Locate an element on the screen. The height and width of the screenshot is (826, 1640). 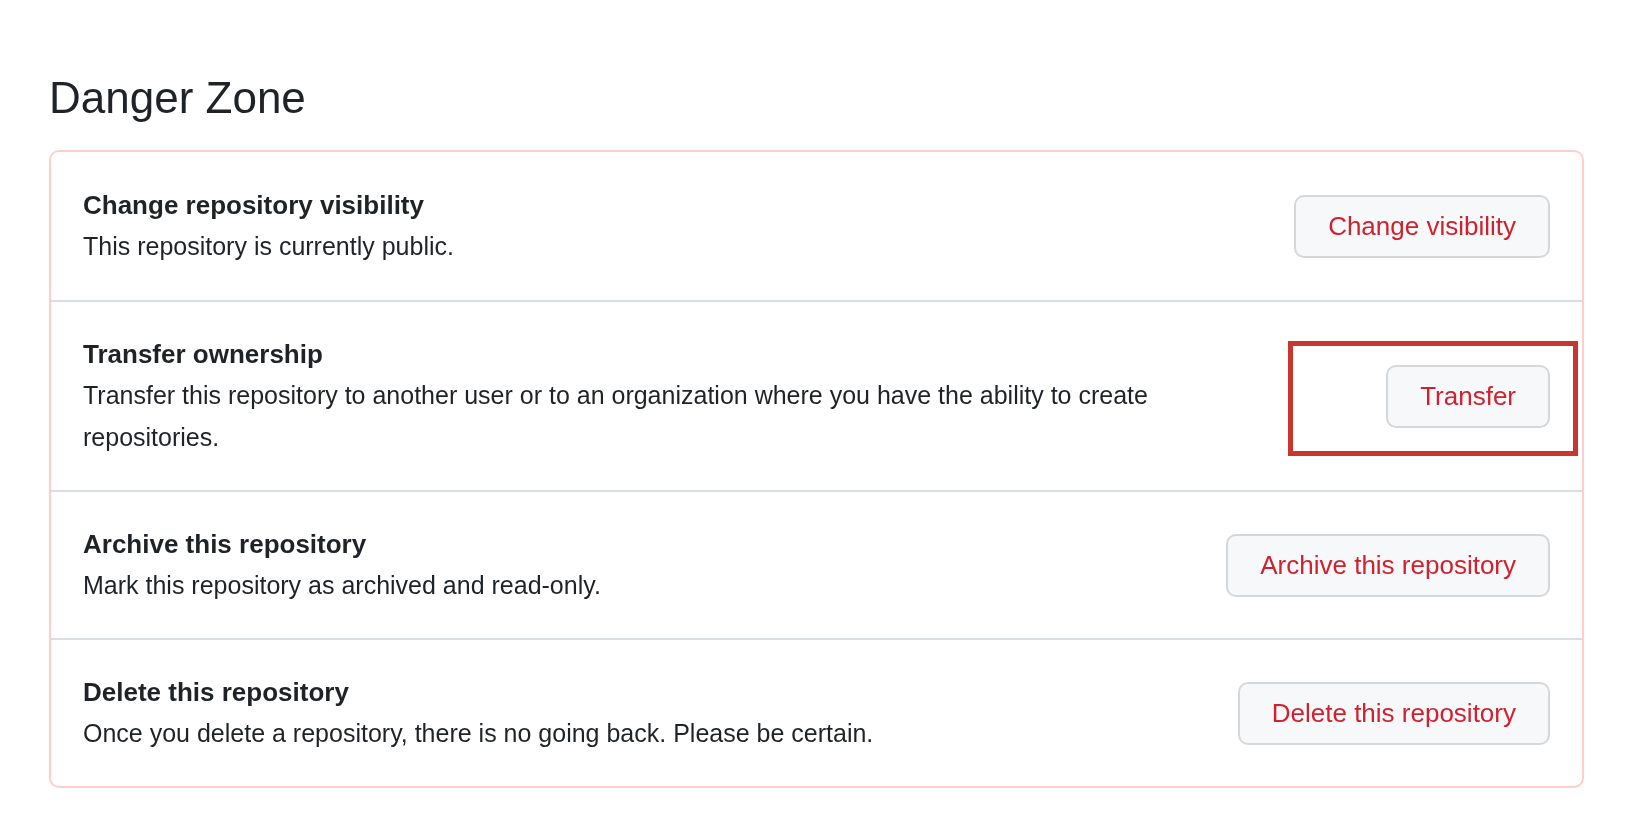
setting-heading: Change repository visibility is located at coordinates (254, 205).